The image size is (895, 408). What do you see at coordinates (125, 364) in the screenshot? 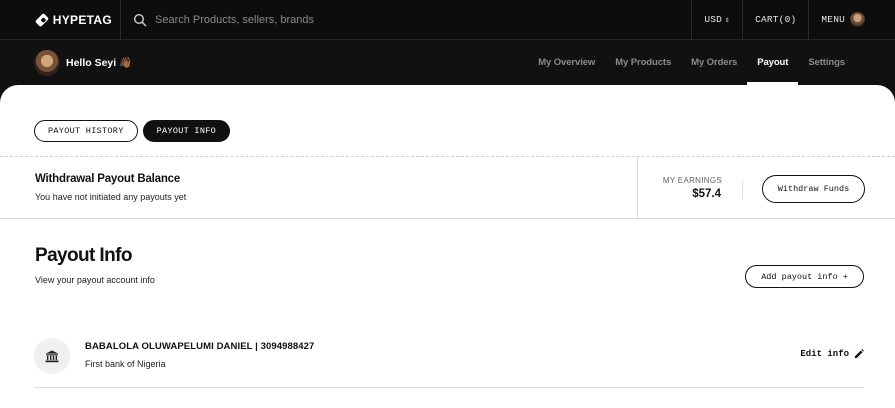
I see `account-bank: First bank of Nigeria` at bounding box center [125, 364].